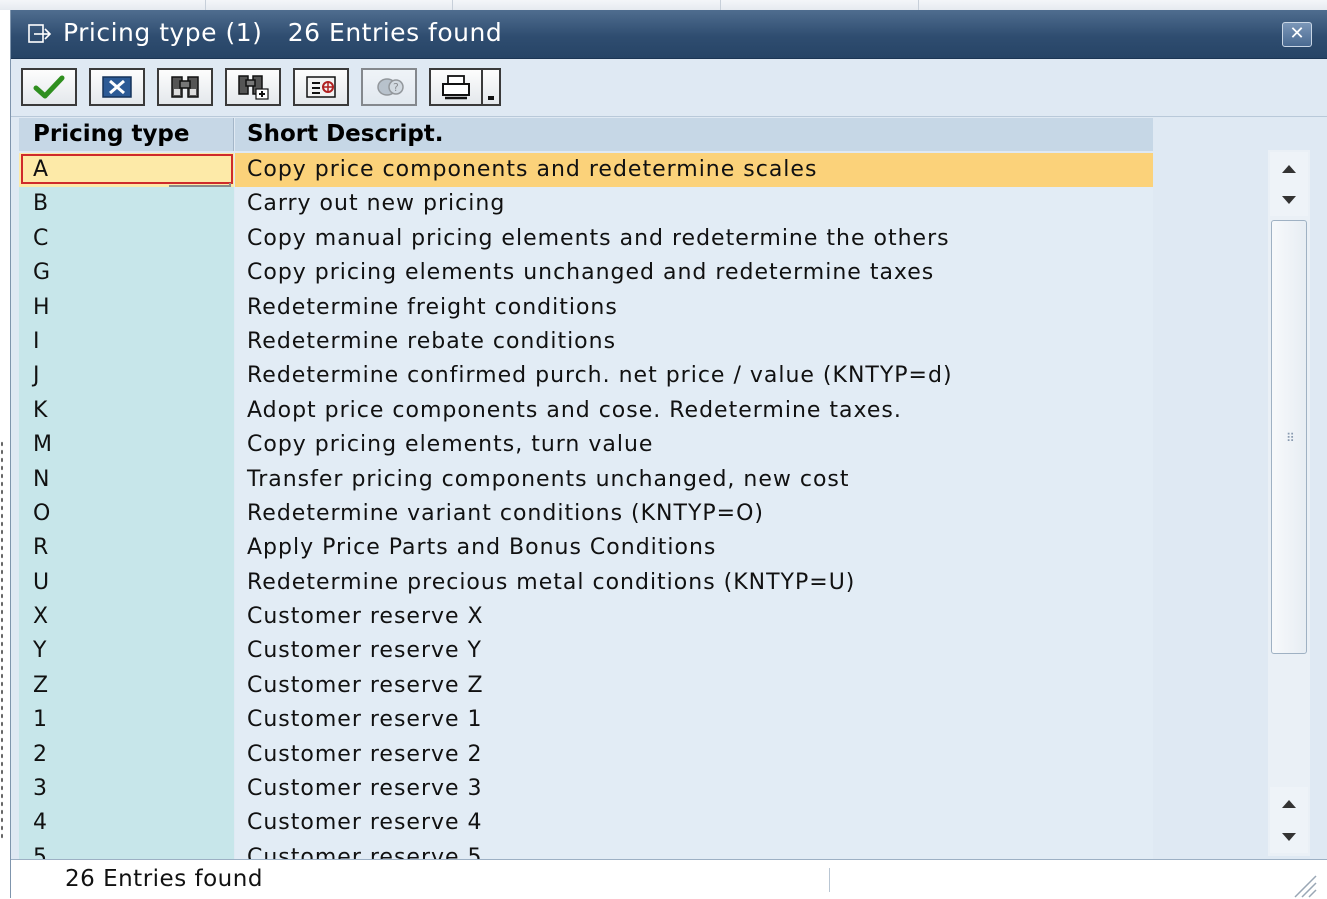 This screenshot has width=1327, height=899. I want to click on table-row: B Carry out new pricing, so click(586, 204).